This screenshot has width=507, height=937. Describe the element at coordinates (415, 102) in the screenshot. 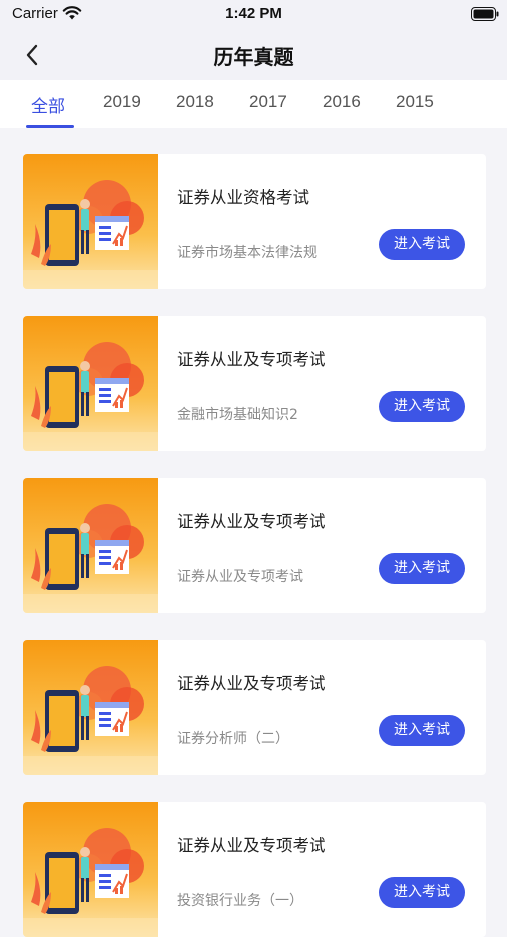

I see `tab-2015: 2015` at that location.